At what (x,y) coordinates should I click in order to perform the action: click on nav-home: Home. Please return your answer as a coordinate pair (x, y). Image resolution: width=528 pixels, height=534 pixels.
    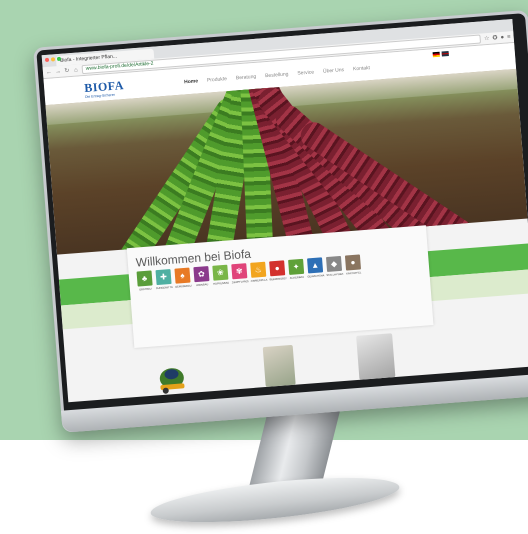
    Looking at the image, I should click on (191, 81).